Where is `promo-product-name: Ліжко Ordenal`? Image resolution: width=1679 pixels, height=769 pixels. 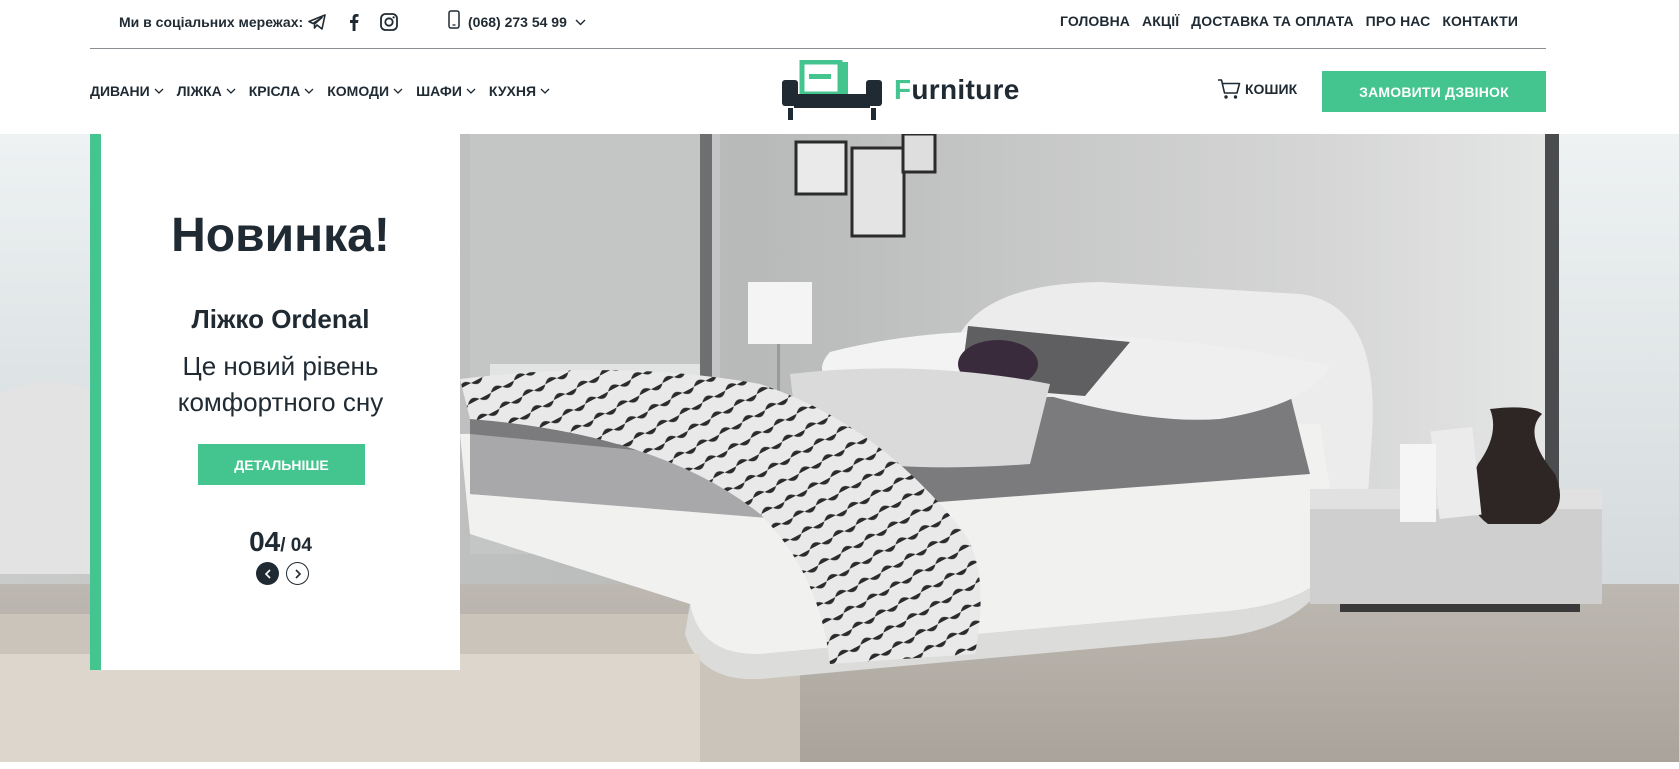 promo-product-name: Ліжко Ordenal is located at coordinates (280, 319).